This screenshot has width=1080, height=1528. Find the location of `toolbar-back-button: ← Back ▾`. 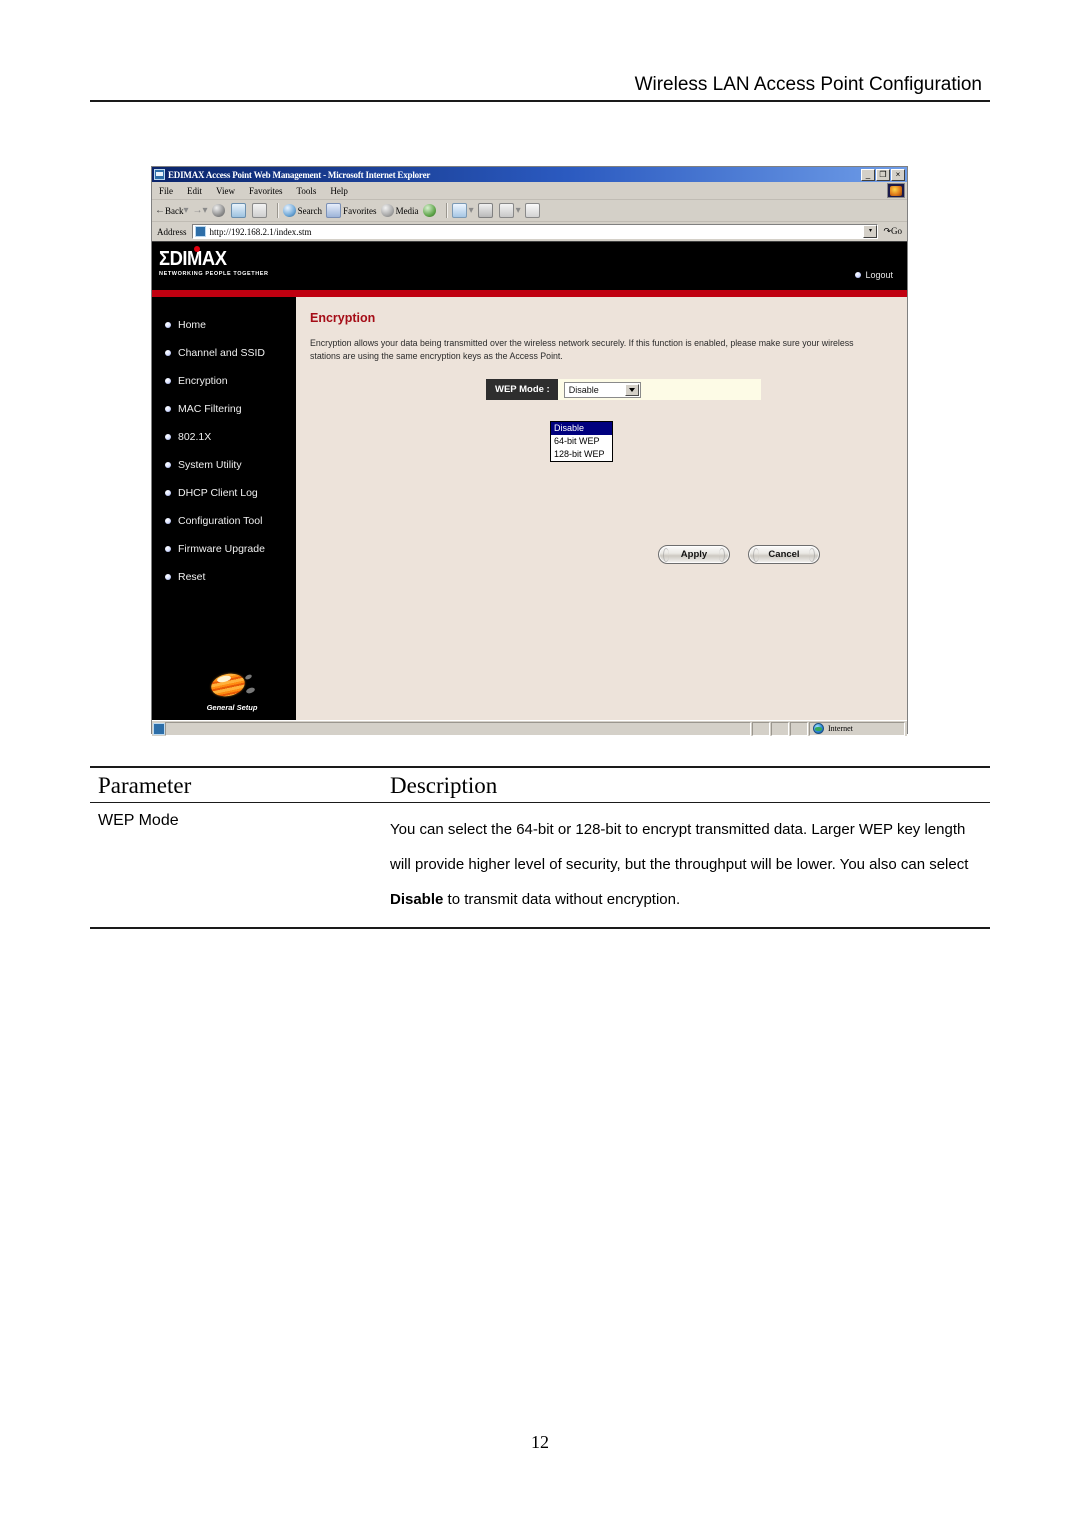

toolbar-back-button: ← Back ▾ is located at coordinates (172, 210).